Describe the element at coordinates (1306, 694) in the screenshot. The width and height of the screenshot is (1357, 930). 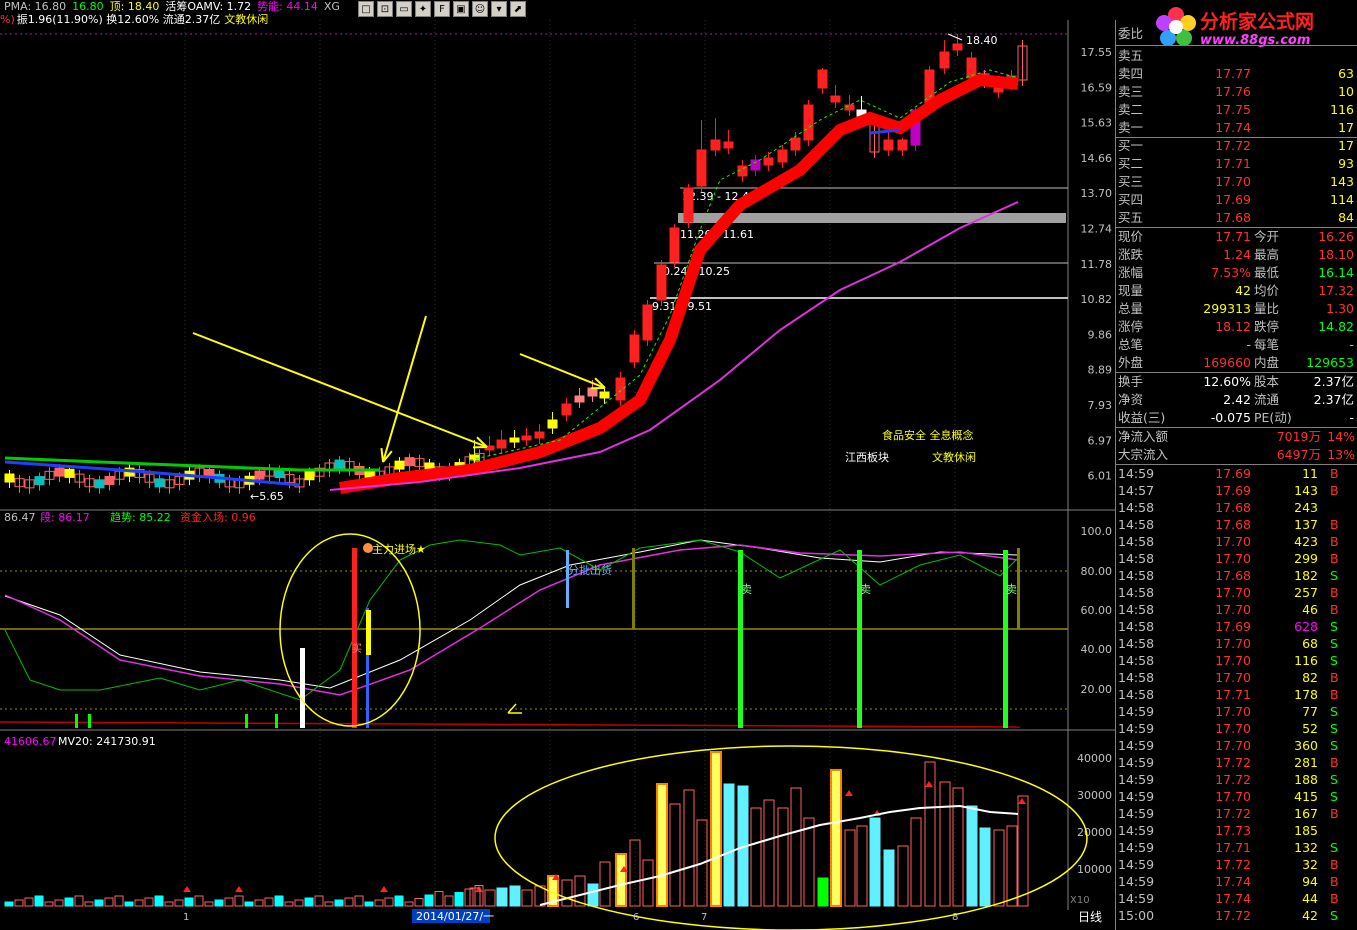
I see `tick-volume: 178` at that location.